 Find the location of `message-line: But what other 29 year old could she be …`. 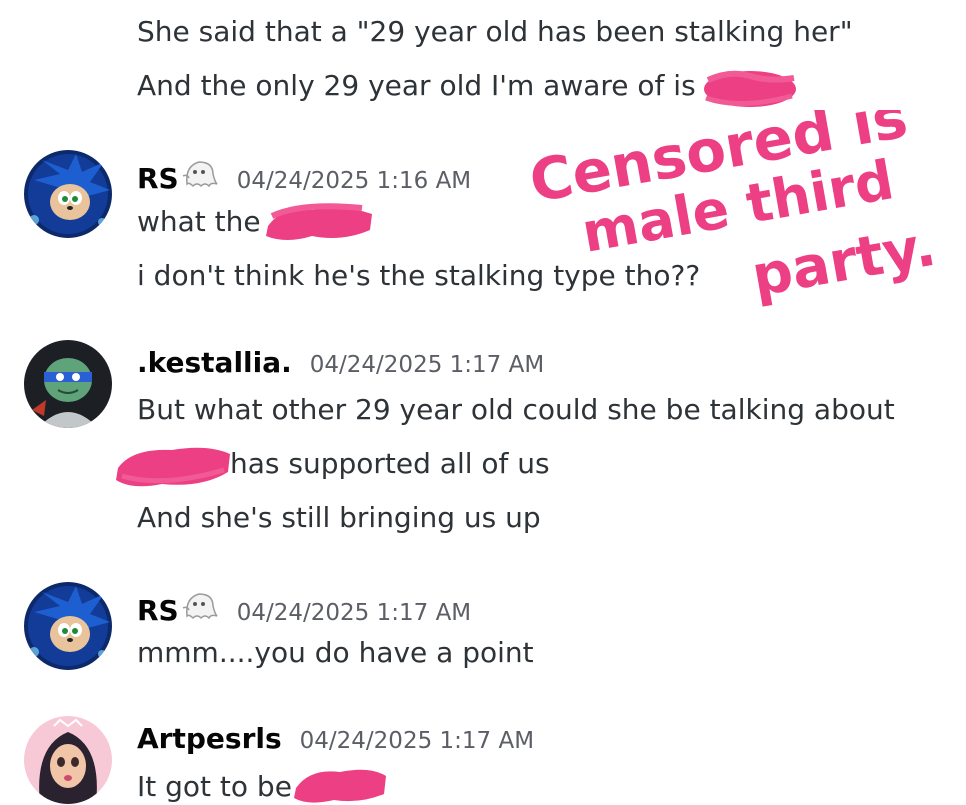

message-line: But what other 29 year old could she be … is located at coordinates (516, 409).